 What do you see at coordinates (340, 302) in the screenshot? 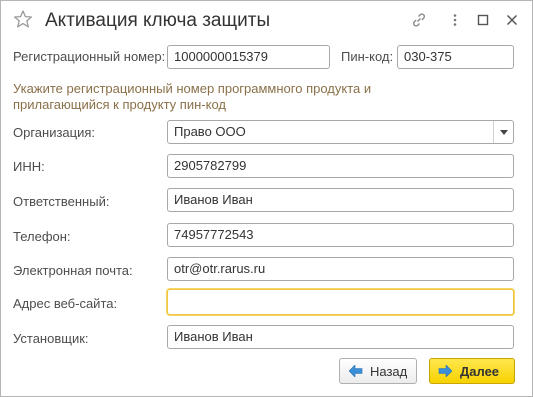
I see `website-input` at bounding box center [340, 302].